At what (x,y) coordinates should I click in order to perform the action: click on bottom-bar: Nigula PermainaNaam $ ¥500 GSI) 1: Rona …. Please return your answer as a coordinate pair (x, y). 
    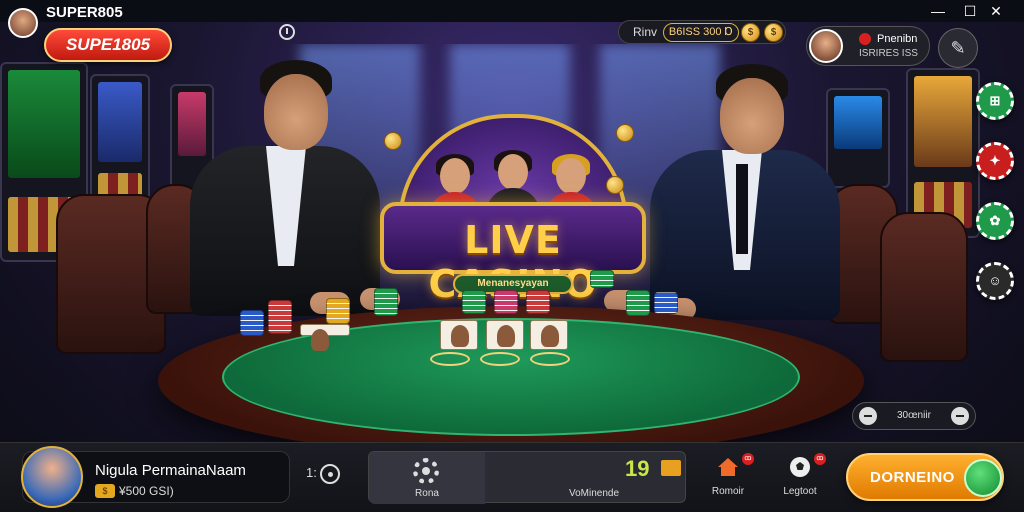
    Looking at the image, I should click on (512, 477).